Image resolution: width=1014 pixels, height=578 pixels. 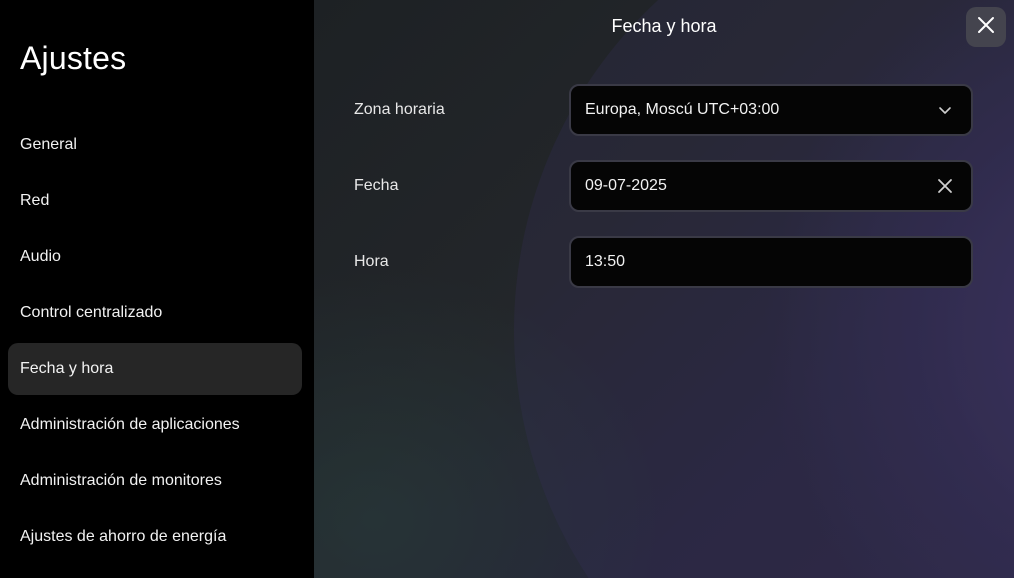 I want to click on clear-icon, so click(x=945, y=186).